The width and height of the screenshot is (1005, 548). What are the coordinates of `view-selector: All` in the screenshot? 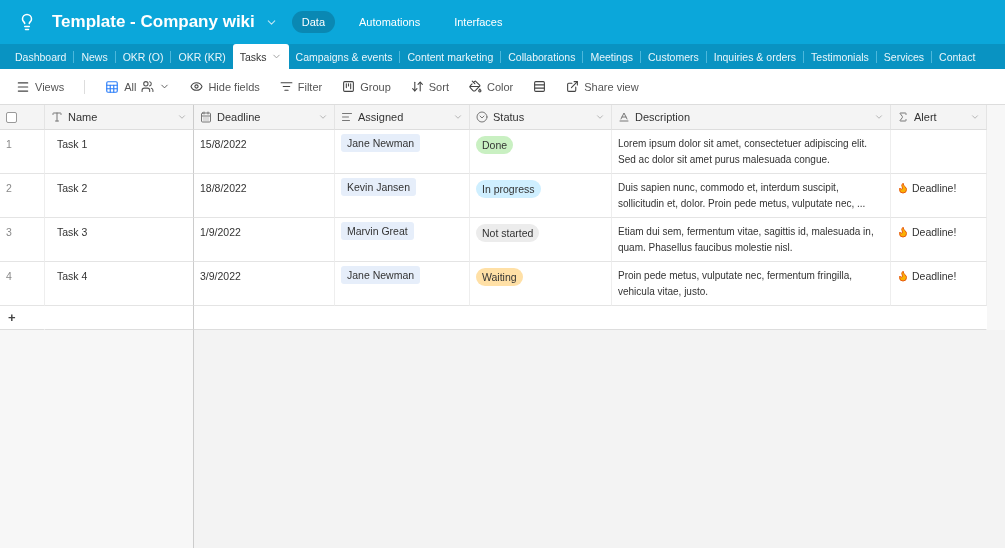 It's located at (138, 86).